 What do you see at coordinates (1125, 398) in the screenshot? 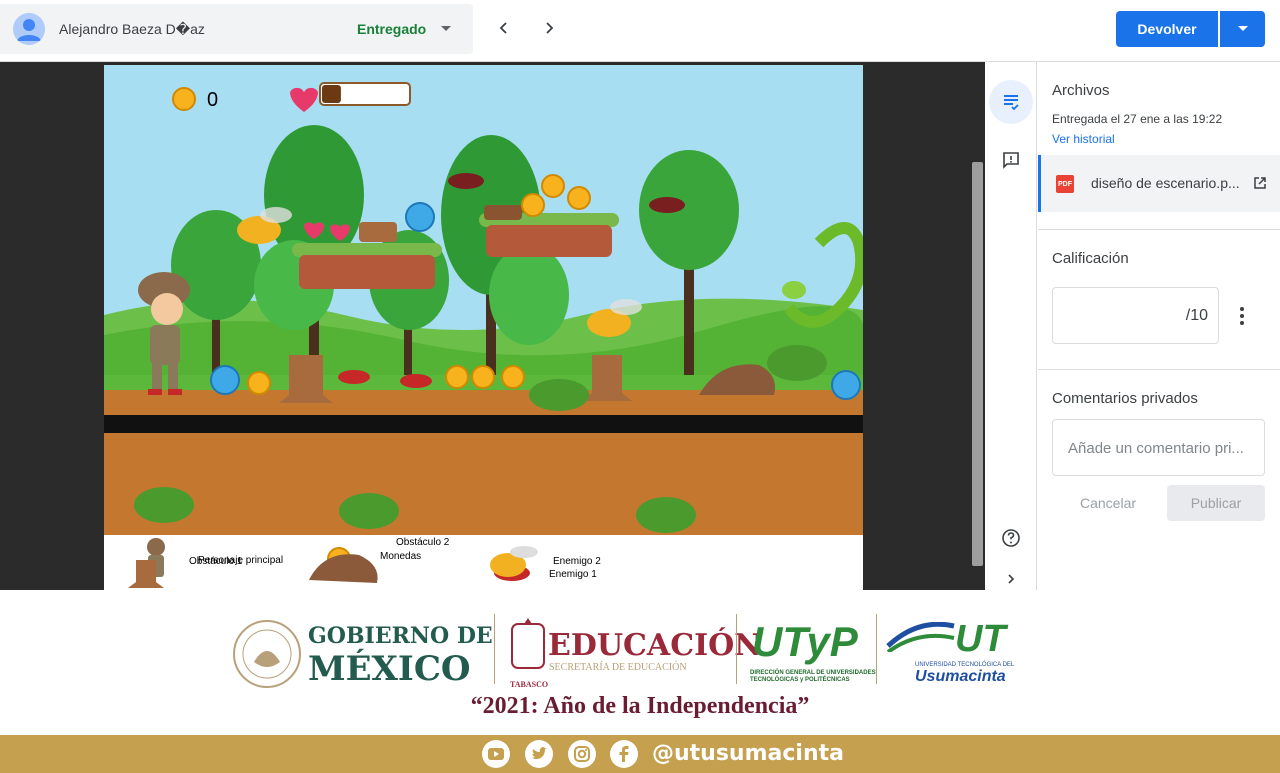
I see `private-comments-title: Comentarios privados` at bounding box center [1125, 398].